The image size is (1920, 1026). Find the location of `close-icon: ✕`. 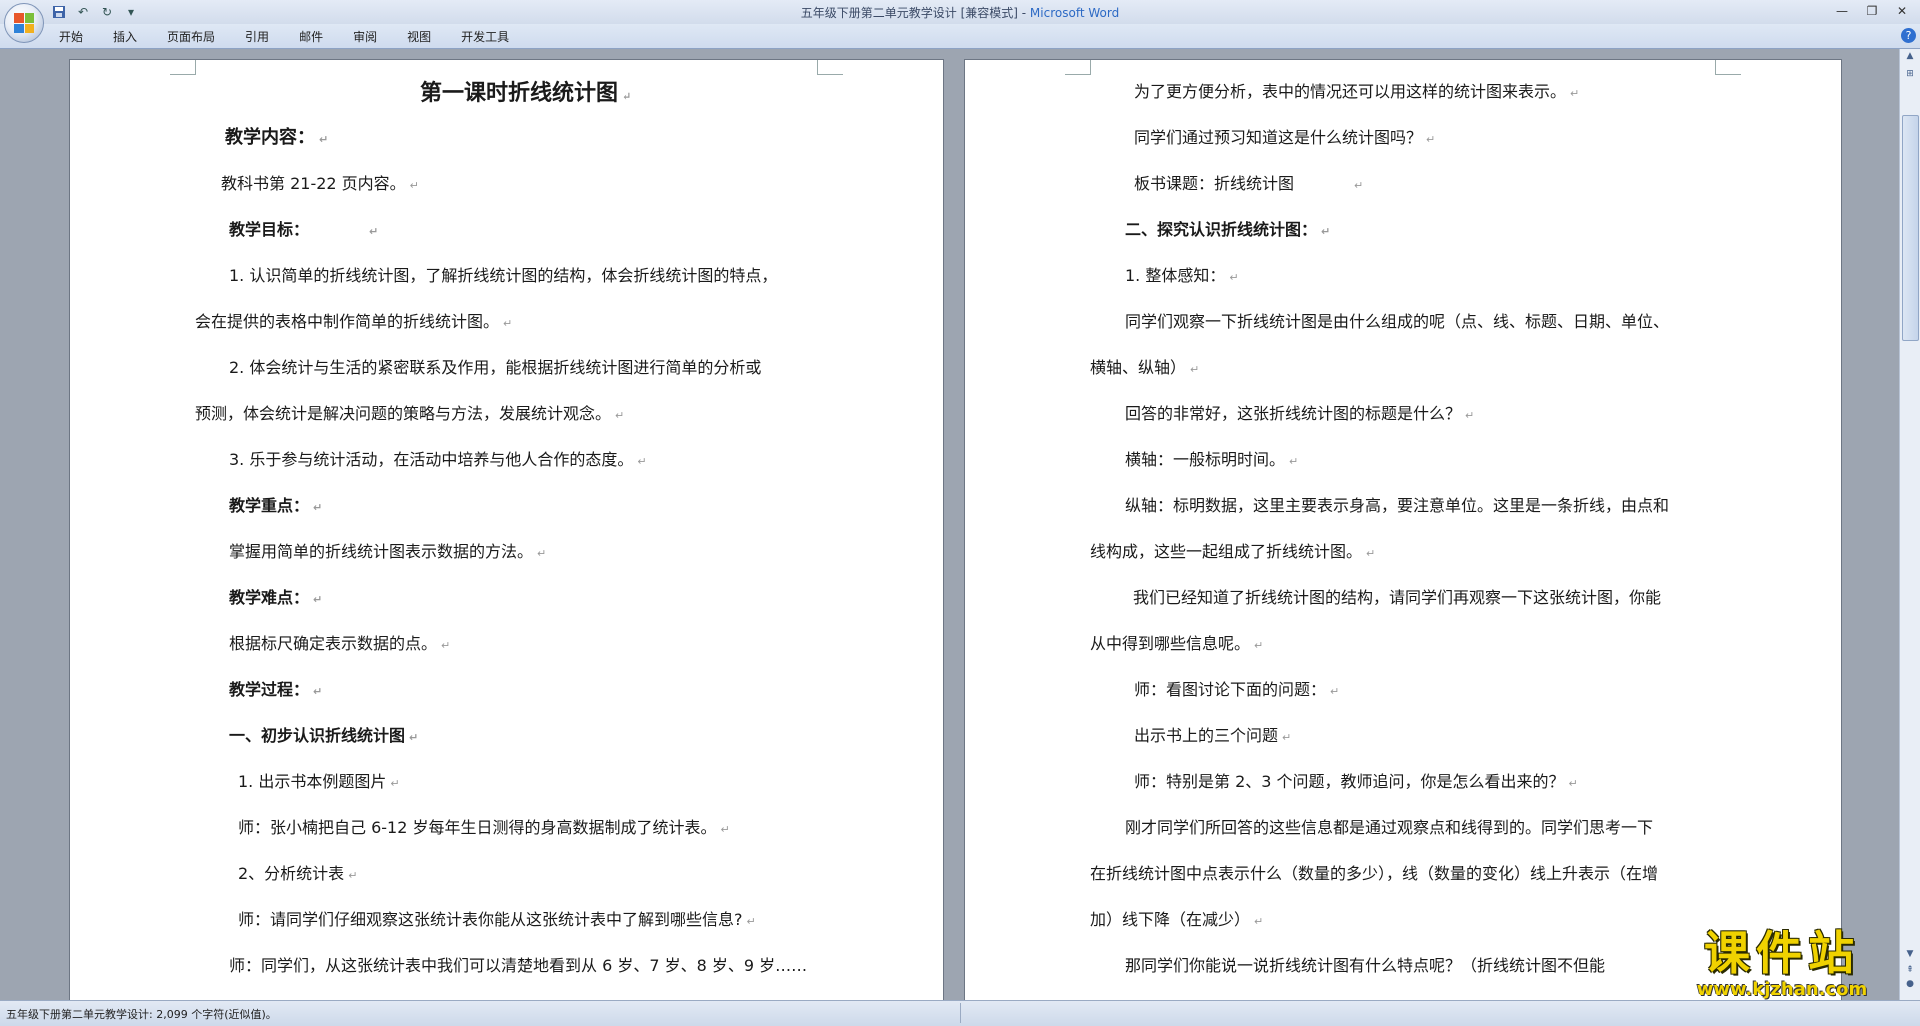

close-icon: ✕ is located at coordinates (1902, 11).